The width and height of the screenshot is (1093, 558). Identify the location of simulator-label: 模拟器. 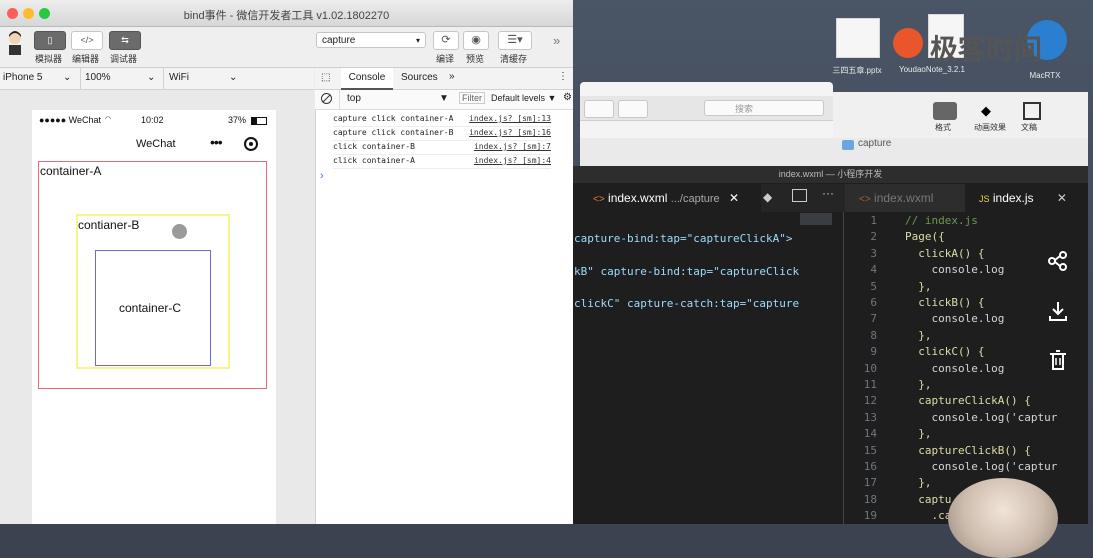
(49, 59).